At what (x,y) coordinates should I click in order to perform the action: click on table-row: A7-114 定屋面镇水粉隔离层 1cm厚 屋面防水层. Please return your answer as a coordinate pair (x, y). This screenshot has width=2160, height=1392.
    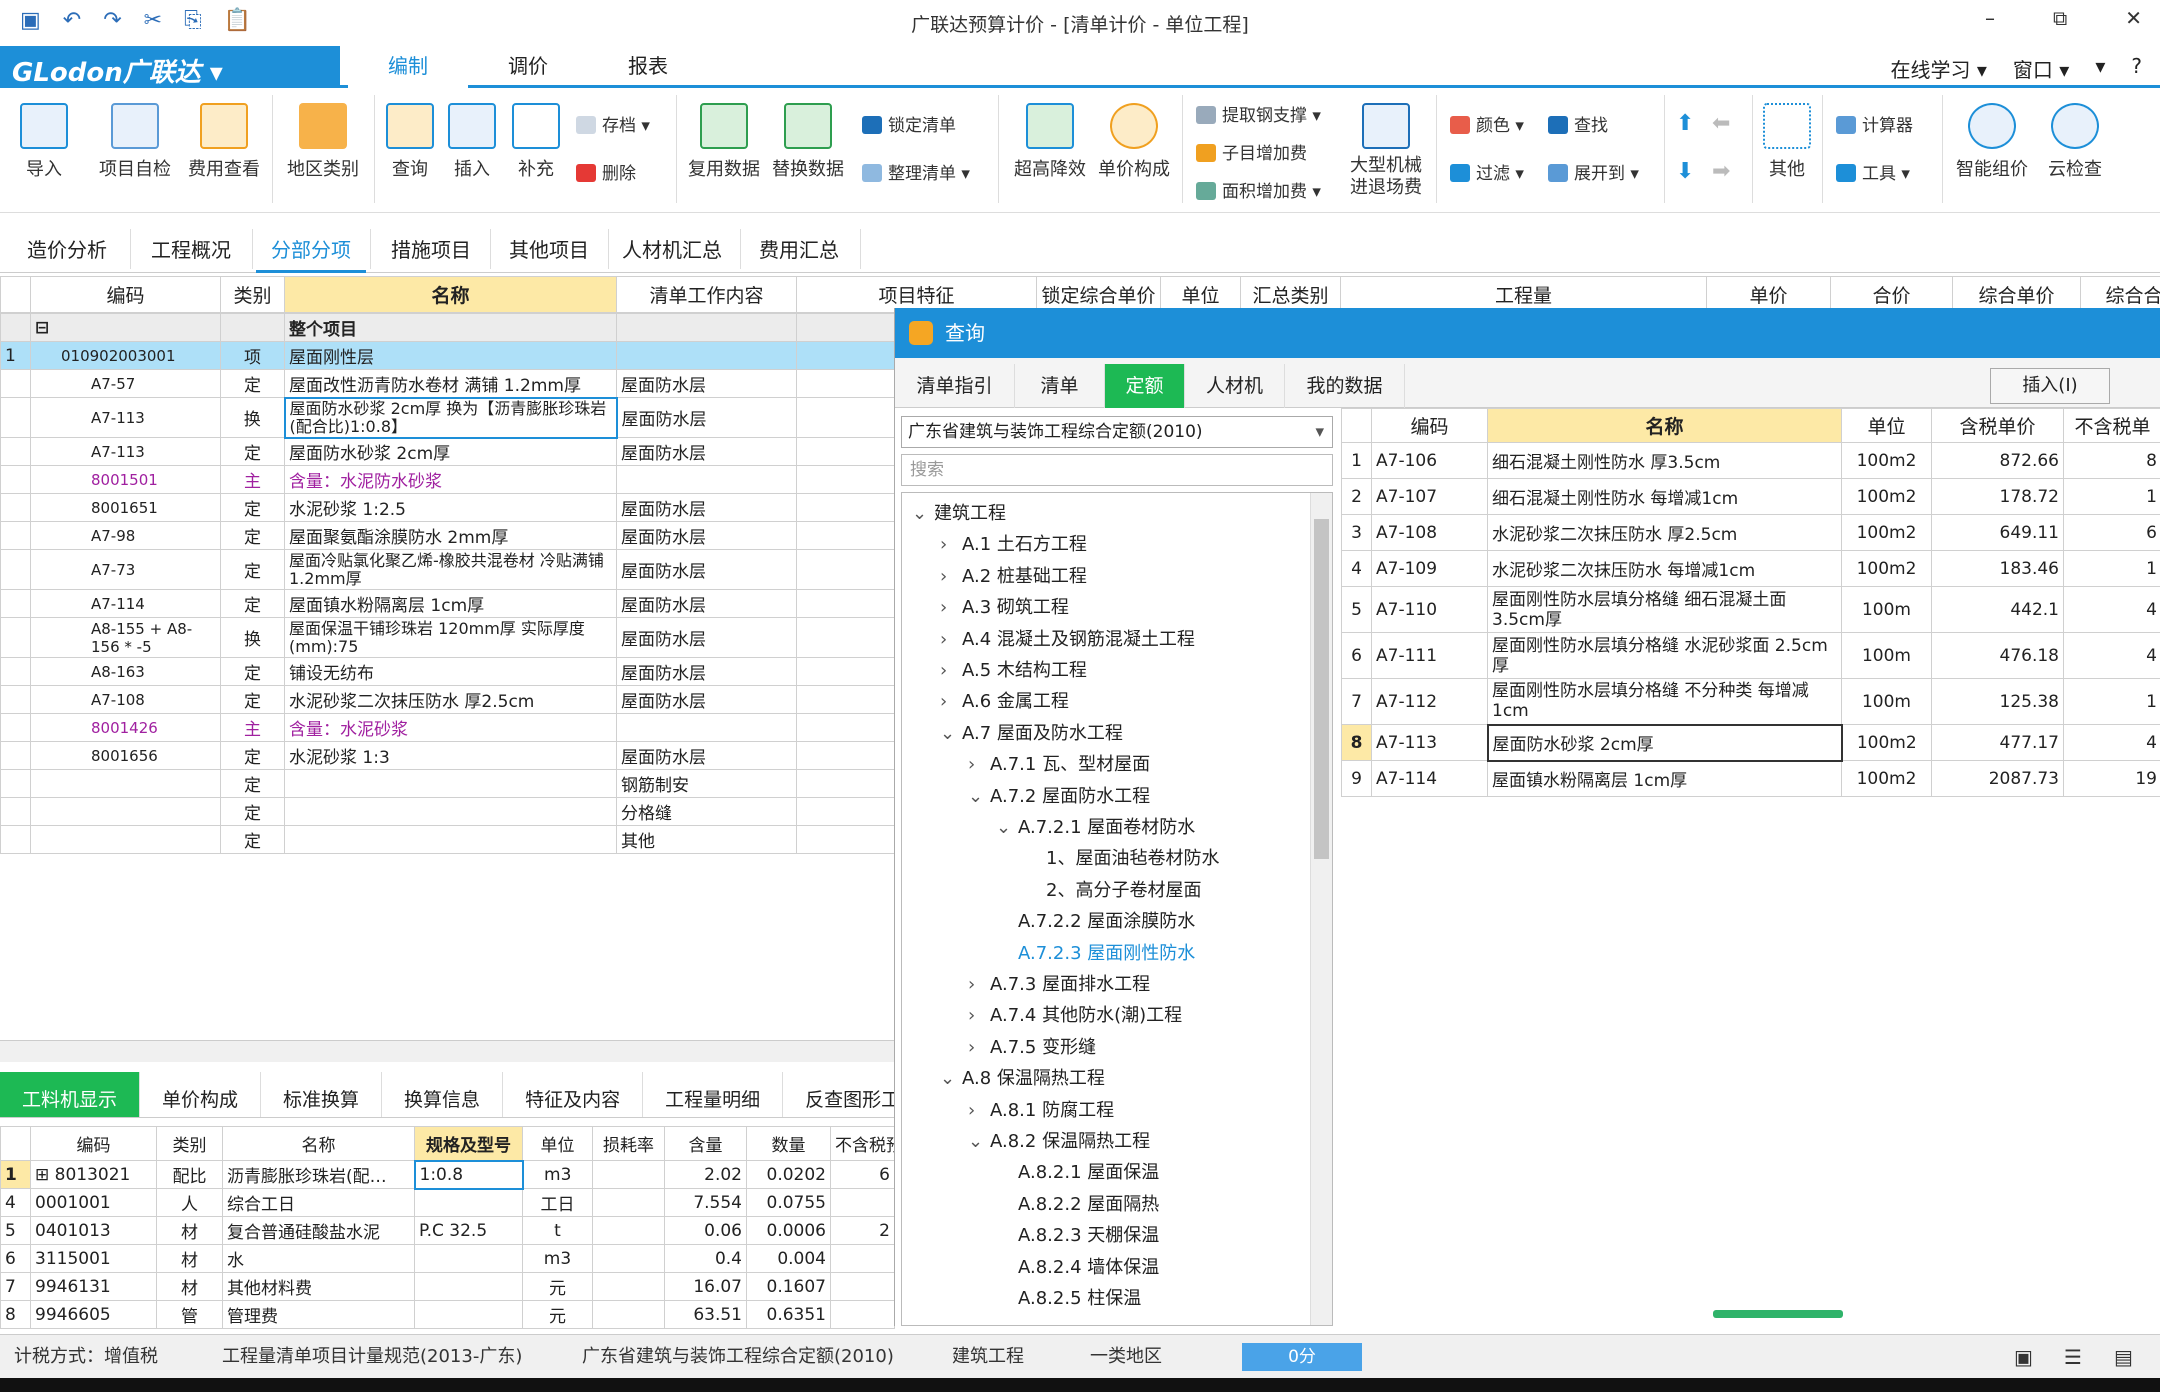
    Looking at the image, I should click on (447, 603).